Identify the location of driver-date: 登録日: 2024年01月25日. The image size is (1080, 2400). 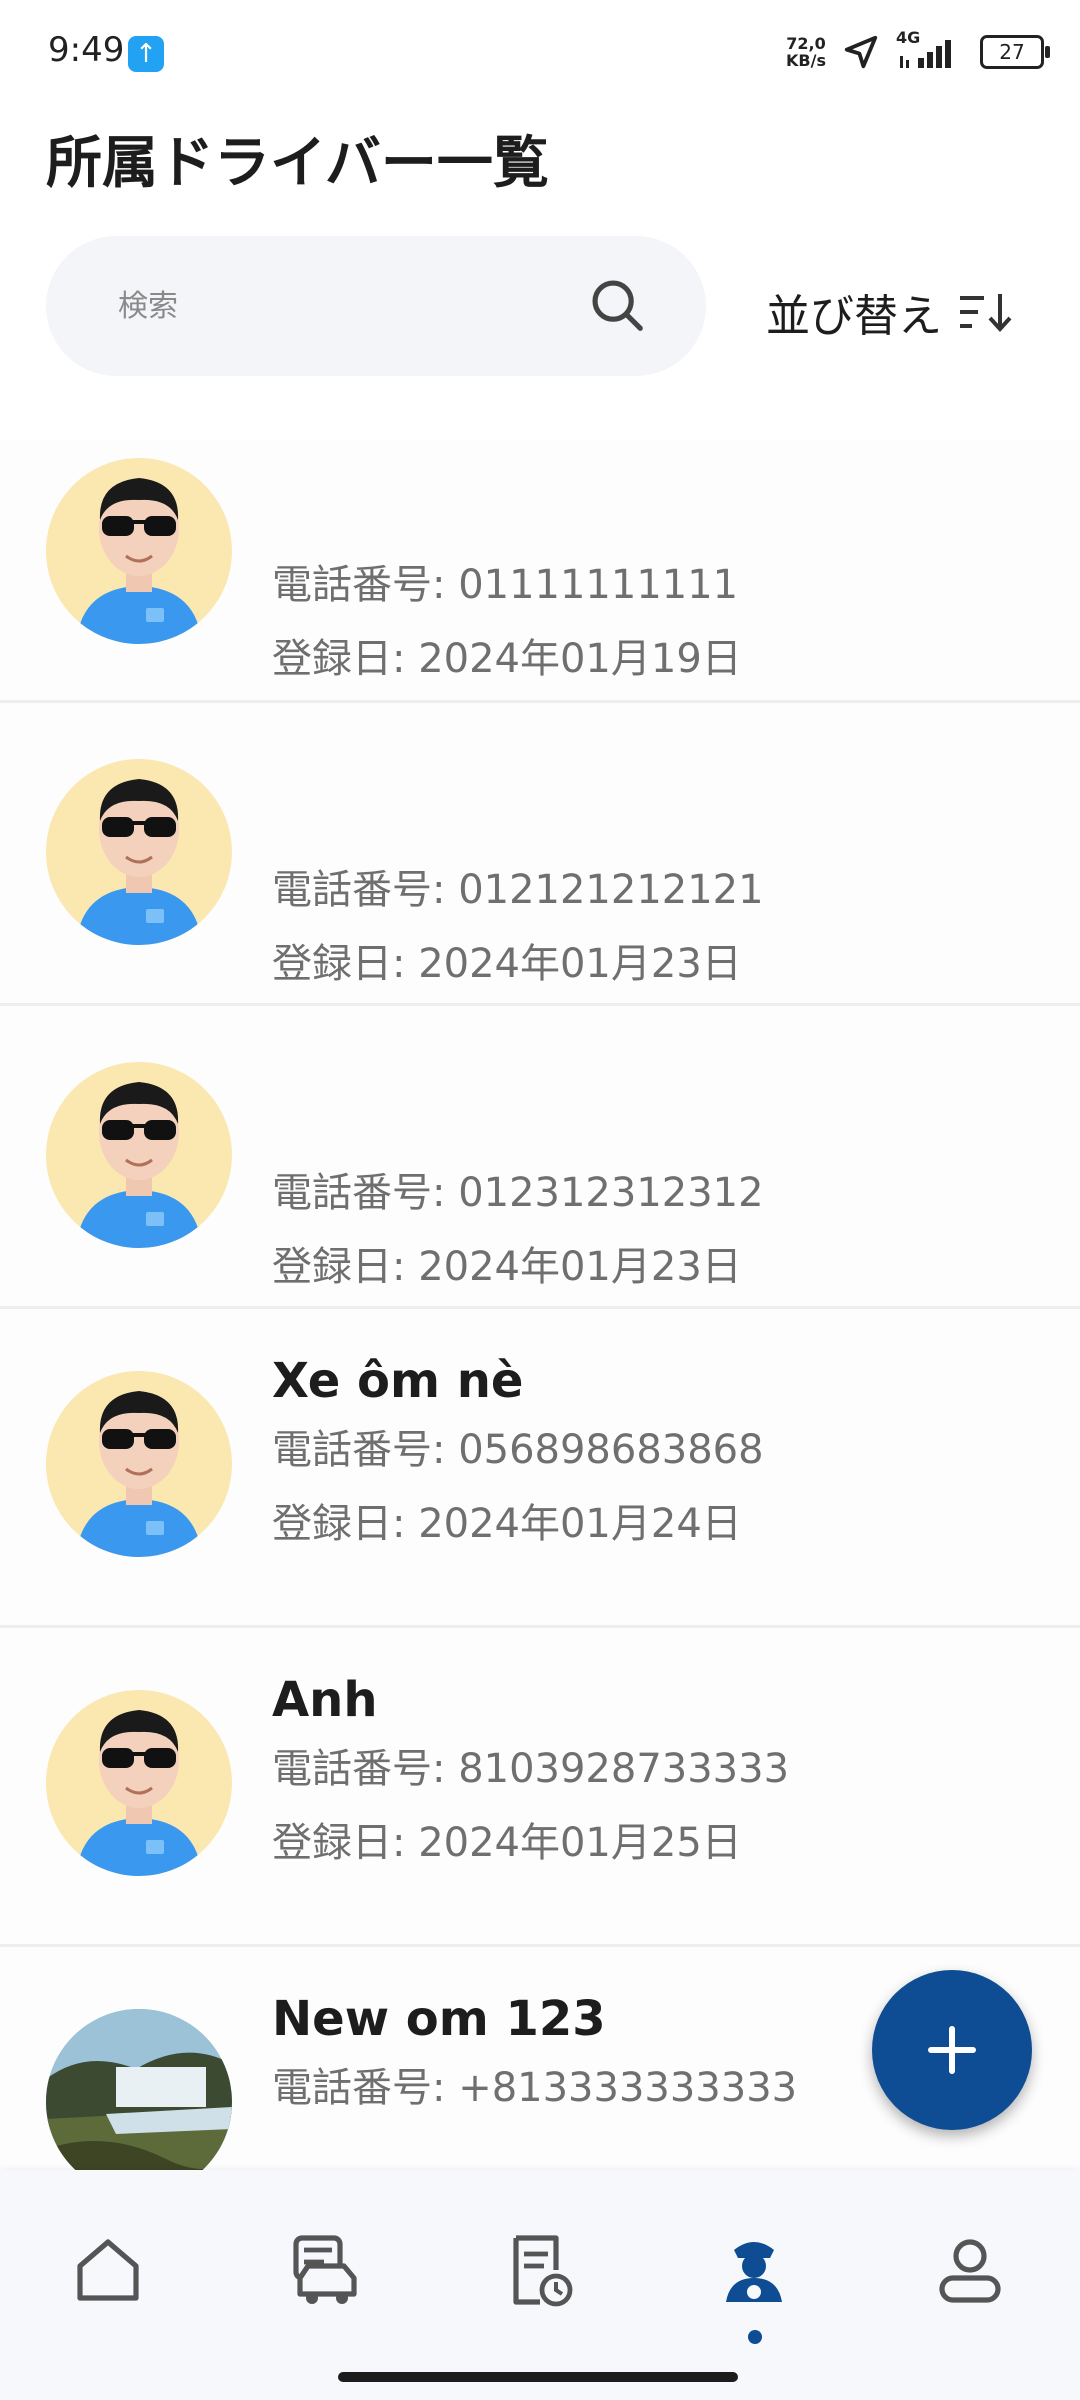
(507, 1843).